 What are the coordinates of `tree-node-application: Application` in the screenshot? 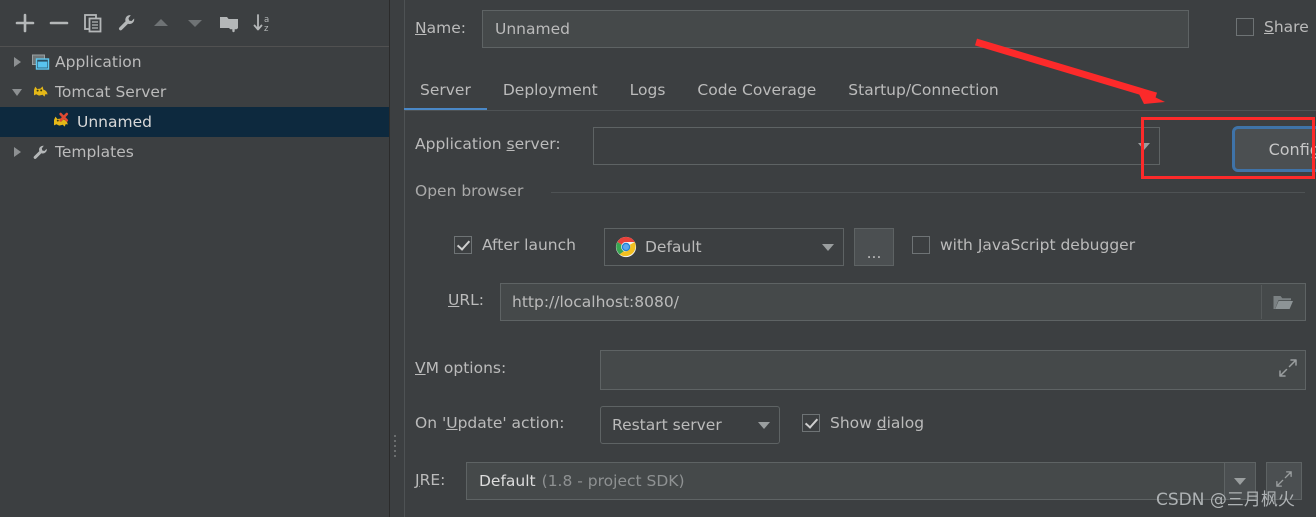 It's located at (194, 62).